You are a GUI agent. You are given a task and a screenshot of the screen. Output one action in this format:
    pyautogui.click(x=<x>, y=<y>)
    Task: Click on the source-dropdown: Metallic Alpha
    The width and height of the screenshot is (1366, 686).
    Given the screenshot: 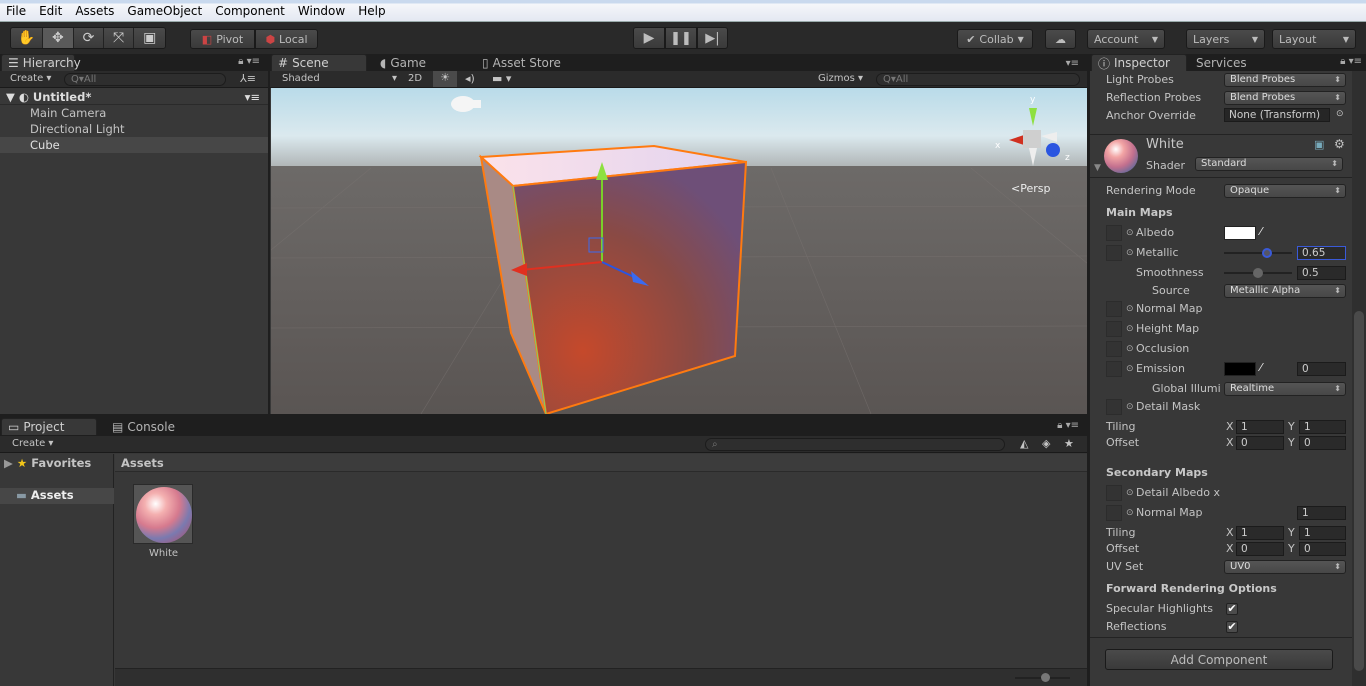 What is the action you would take?
    pyautogui.click(x=1285, y=291)
    